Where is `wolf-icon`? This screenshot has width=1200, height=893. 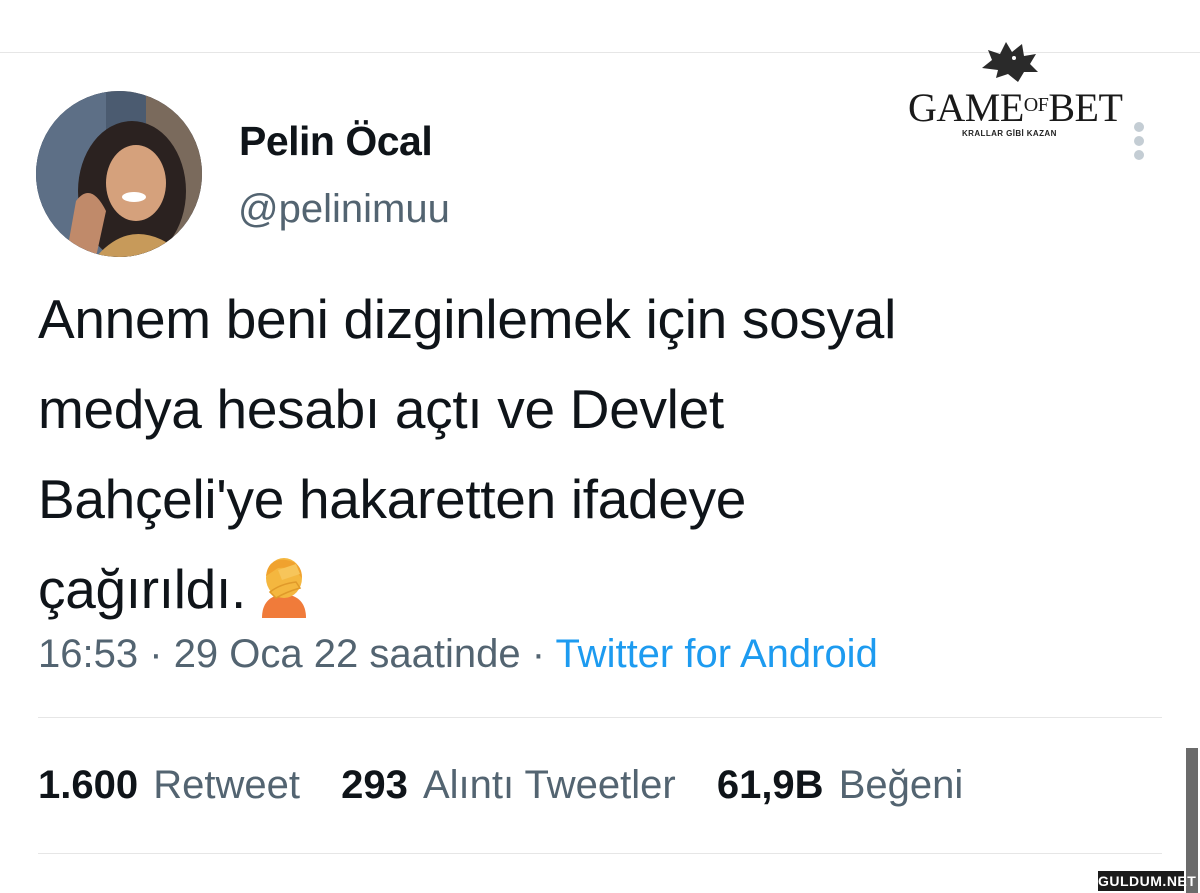
wolf-icon is located at coordinates (1010, 62).